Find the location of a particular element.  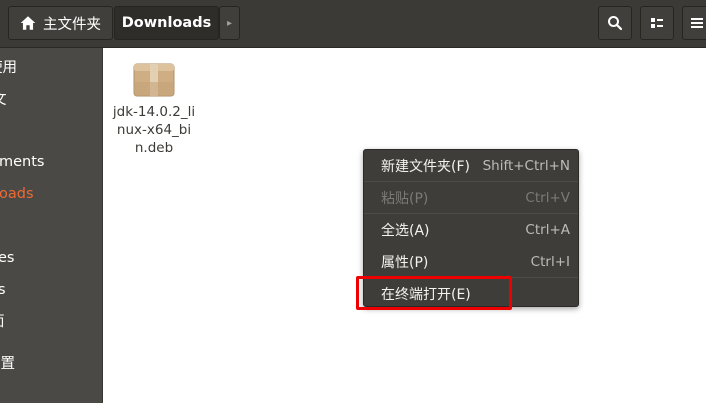

menu-item-label: 属性(P) is located at coordinates (405, 263).